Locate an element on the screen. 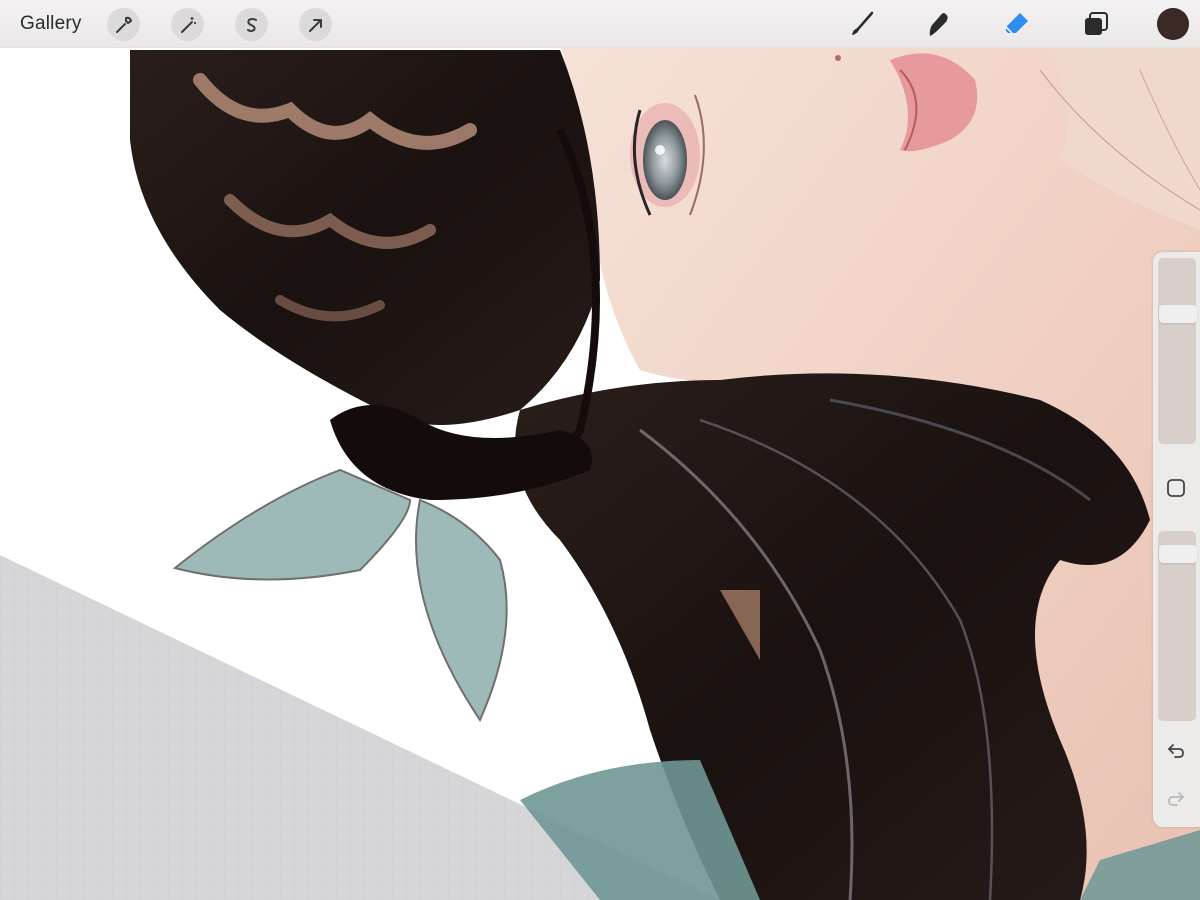 The image size is (1200, 900). paintbrush-icon is located at coordinates (863, 23).